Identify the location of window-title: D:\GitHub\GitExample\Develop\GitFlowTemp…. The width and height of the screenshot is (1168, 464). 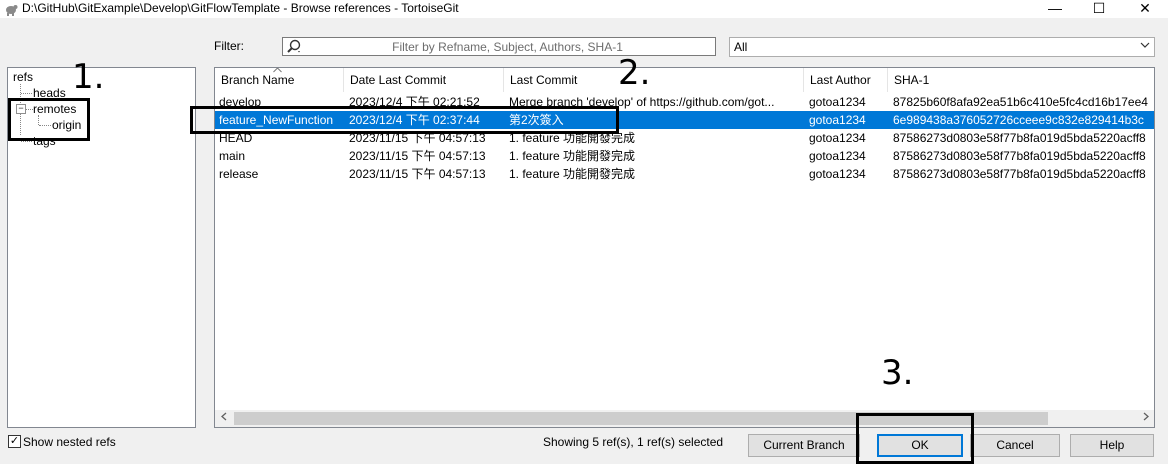
(240, 8).